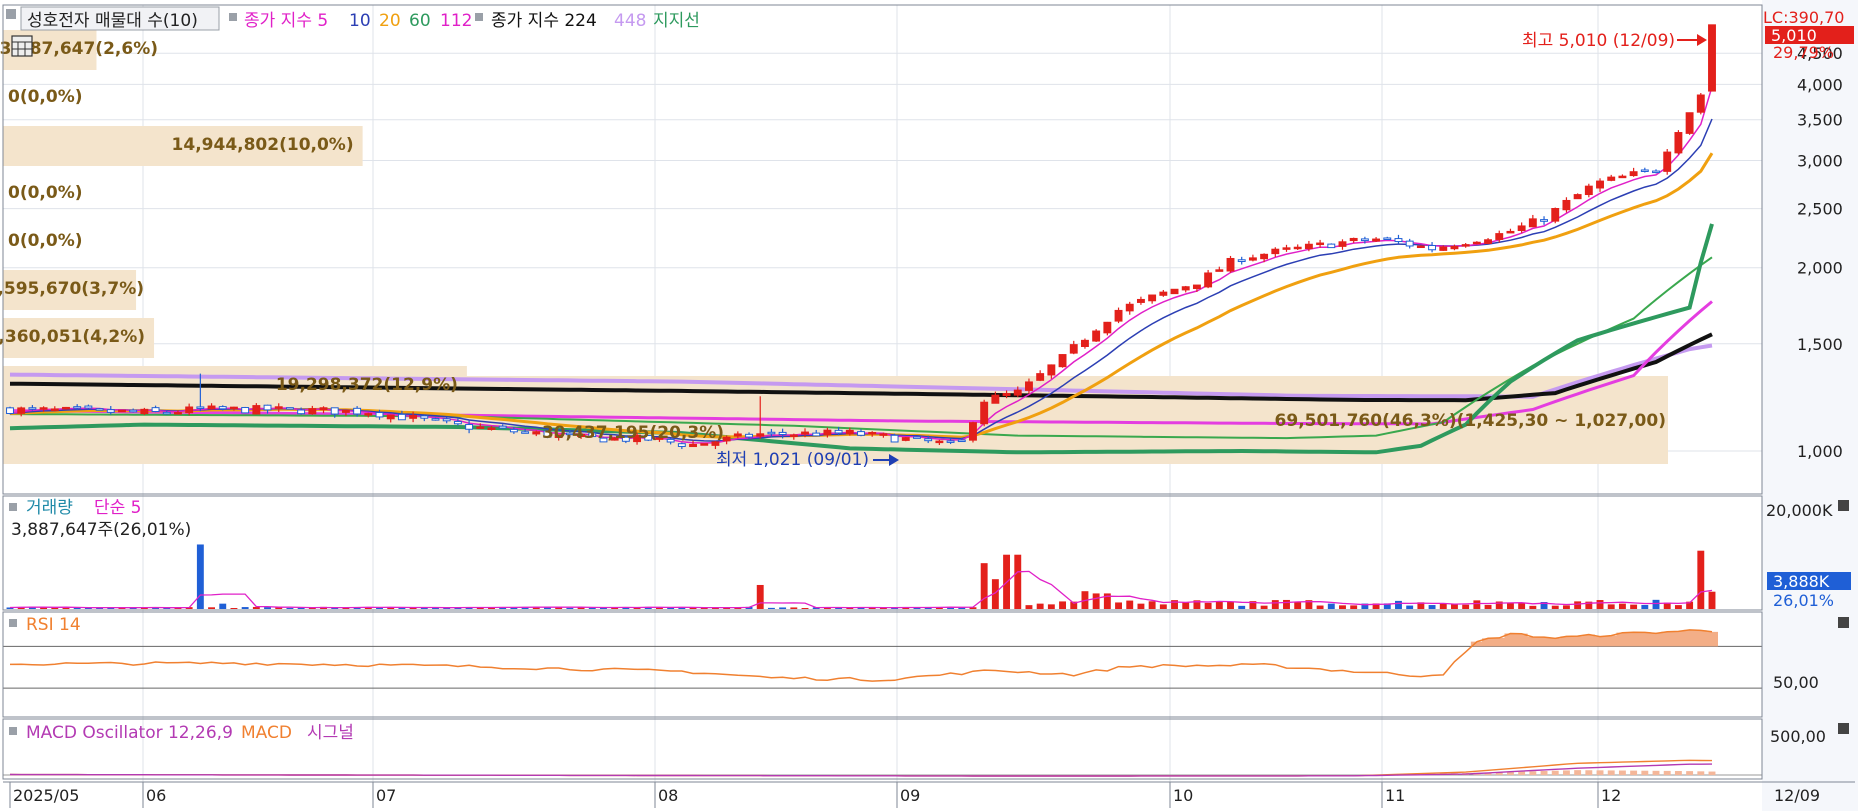 The image size is (1858, 811). Describe the element at coordinates (633, 433) in the screenshot. I see `volume-profile-label: 30,437,195(20,3%)` at that location.